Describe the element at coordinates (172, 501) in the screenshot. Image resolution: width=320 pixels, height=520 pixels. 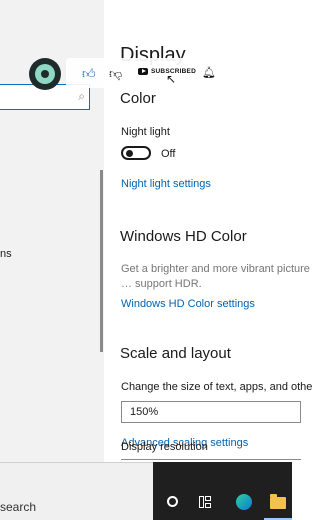
I see `cortana-icon` at that location.